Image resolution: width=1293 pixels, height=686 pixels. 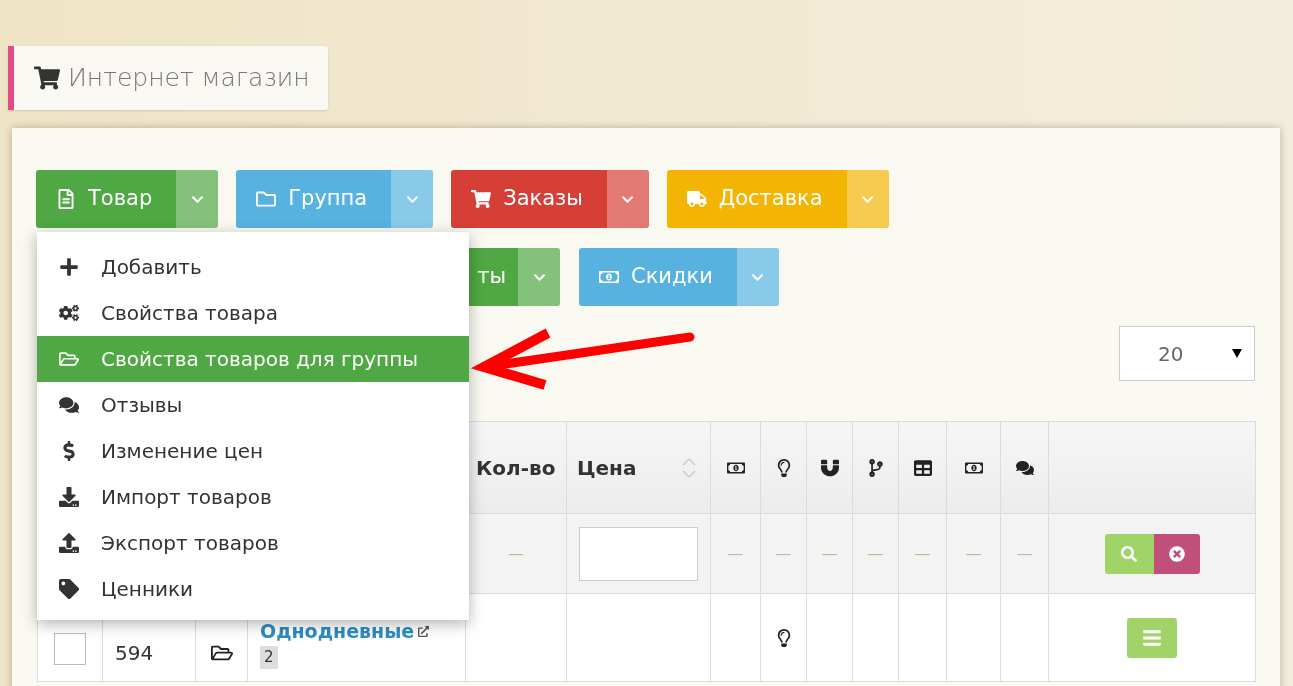 What do you see at coordinates (69, 589) in the screenshot?
I see `tag-icon` at bounding box center [69, 589].